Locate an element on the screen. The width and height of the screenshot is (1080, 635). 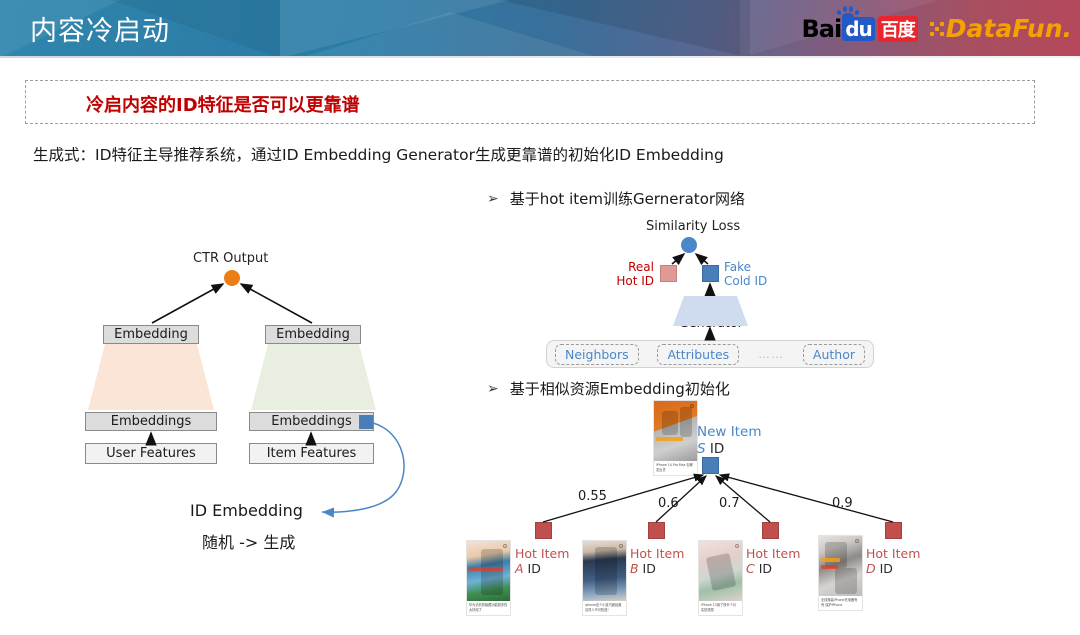
hot-item-a-thumbnail-image is located at coordinates (488, 571).